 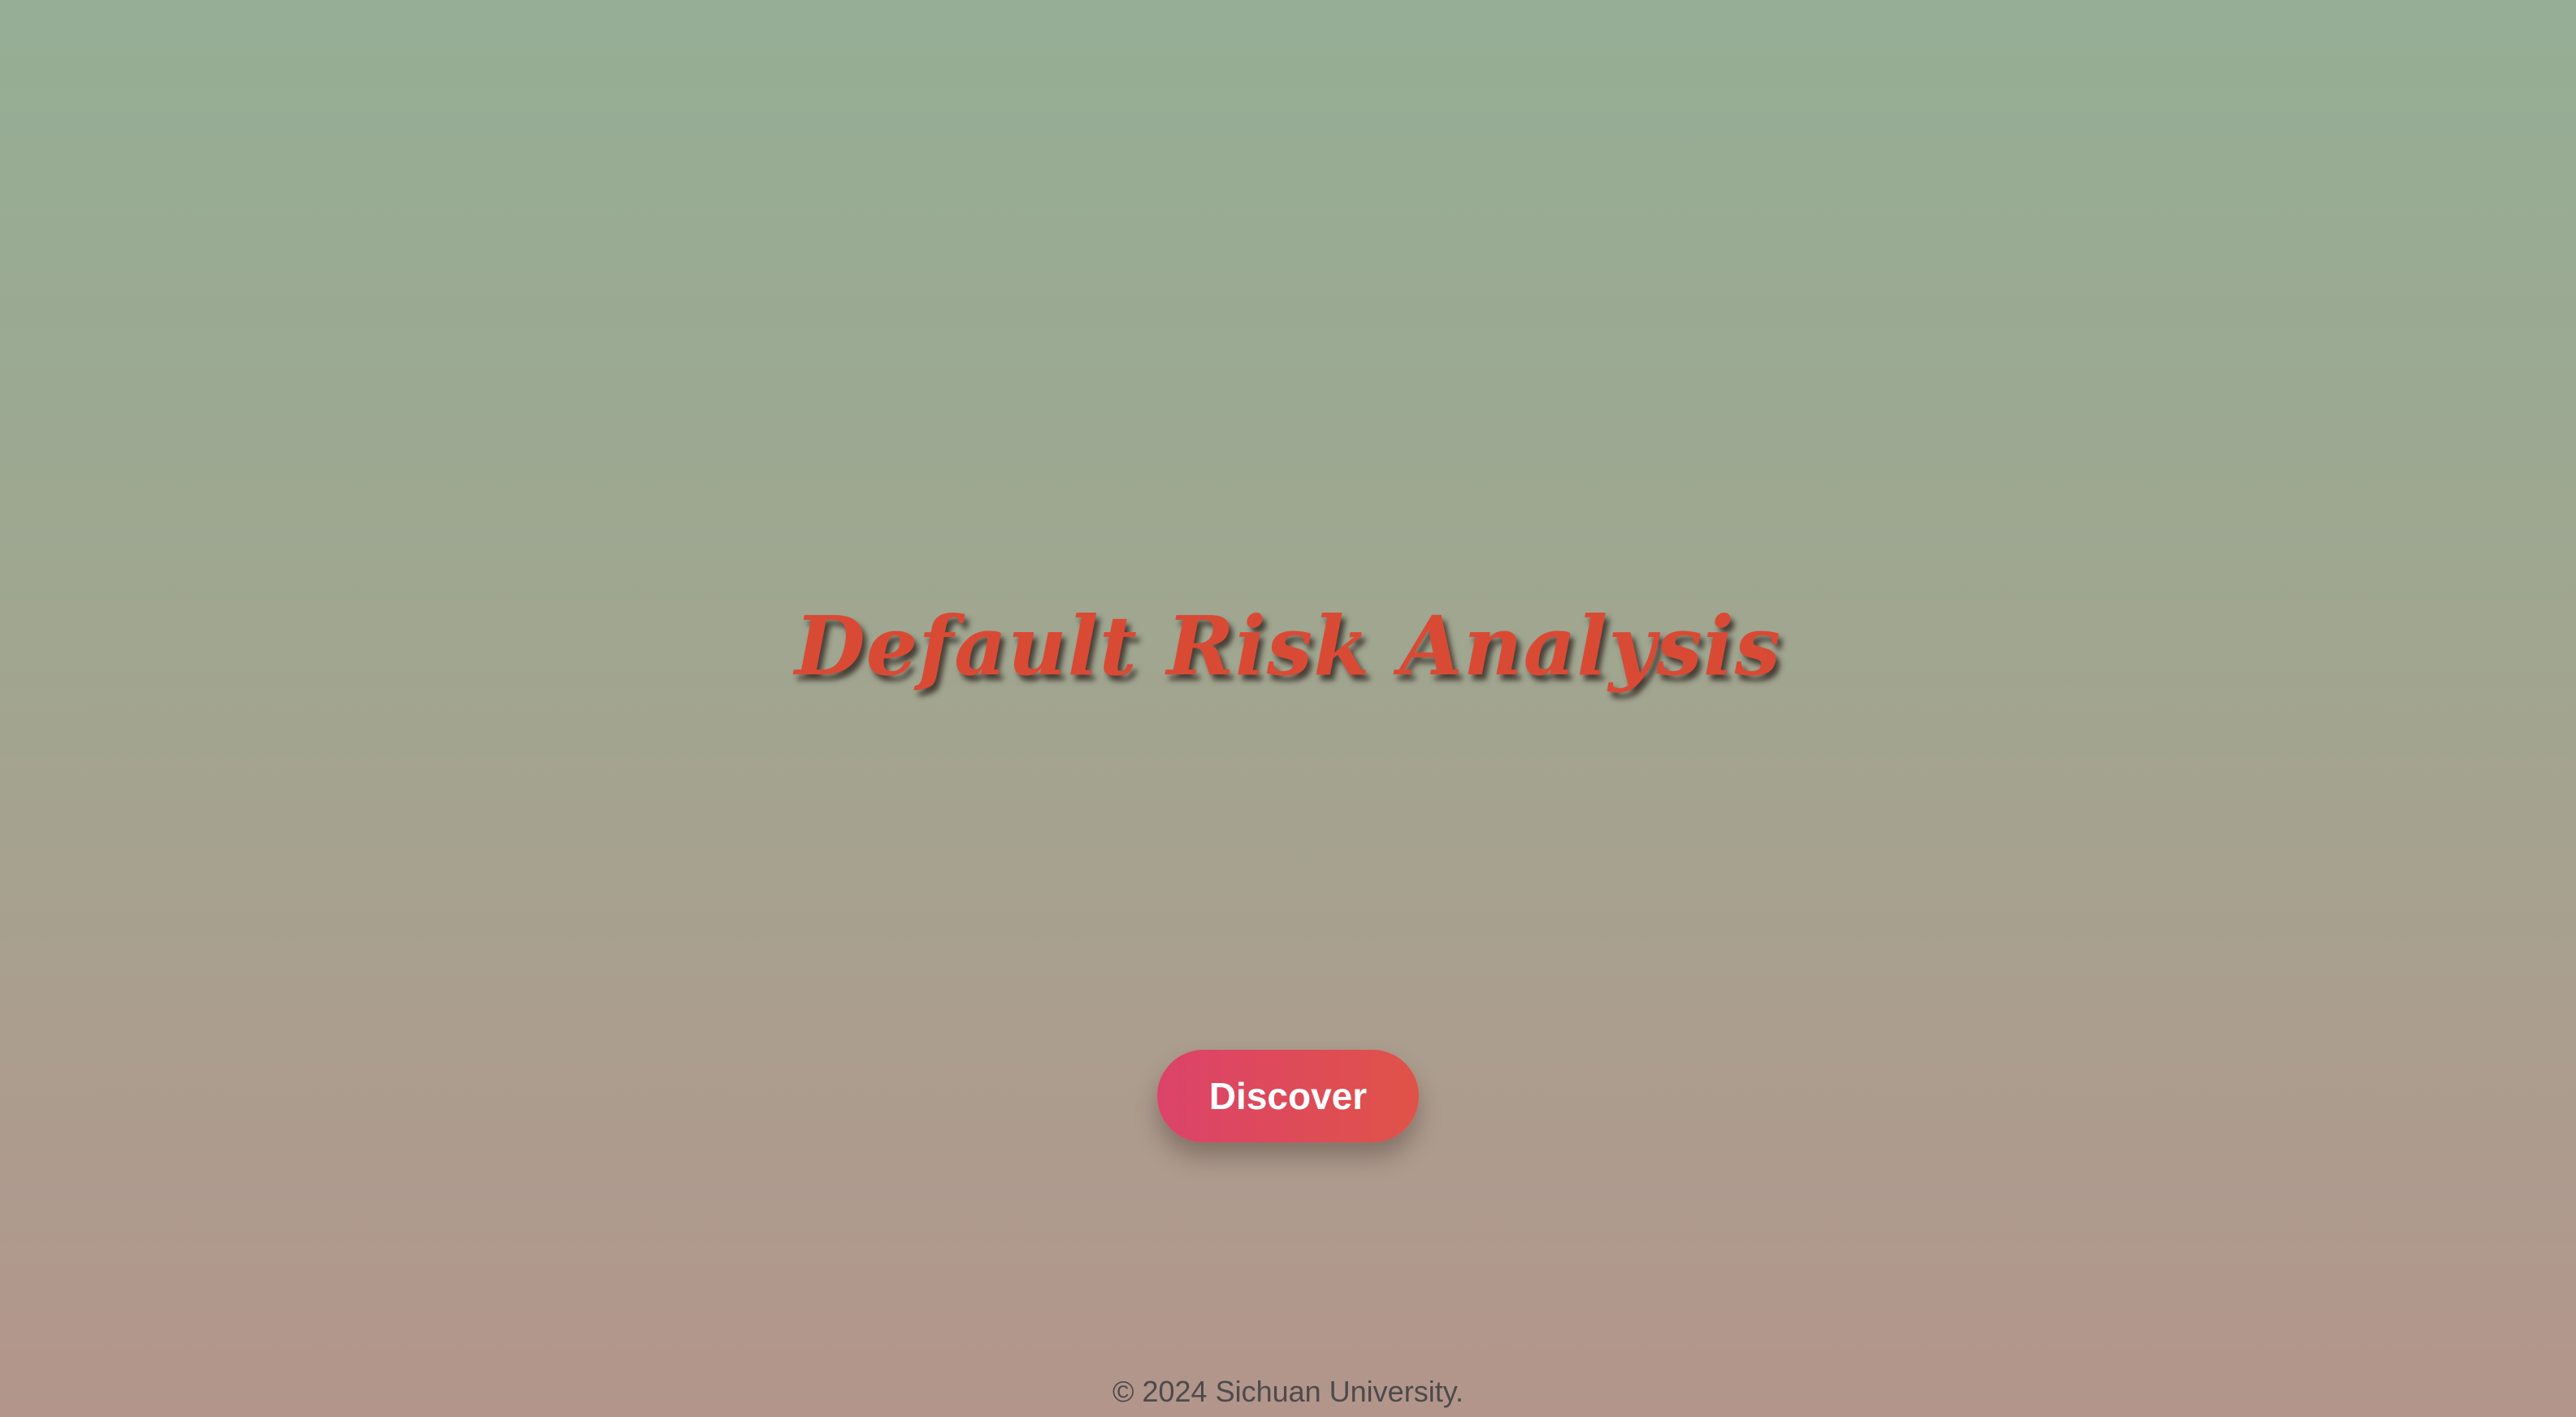 I want to click on footer-copyright: © 2024 Sichuan University., so click(x=1288, y=1391).